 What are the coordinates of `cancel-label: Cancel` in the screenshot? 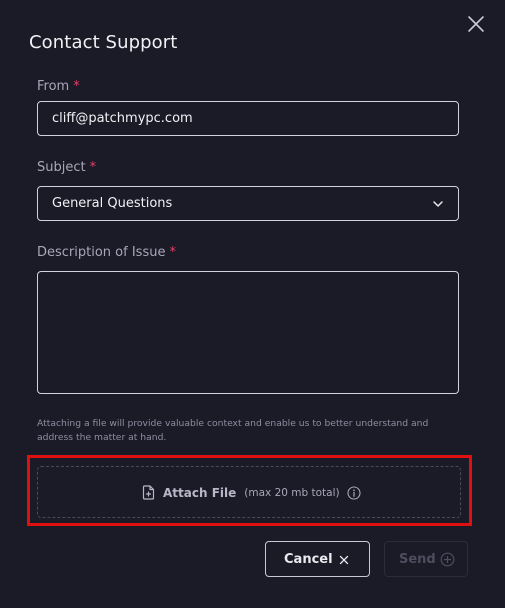 It's located at (308, 559).